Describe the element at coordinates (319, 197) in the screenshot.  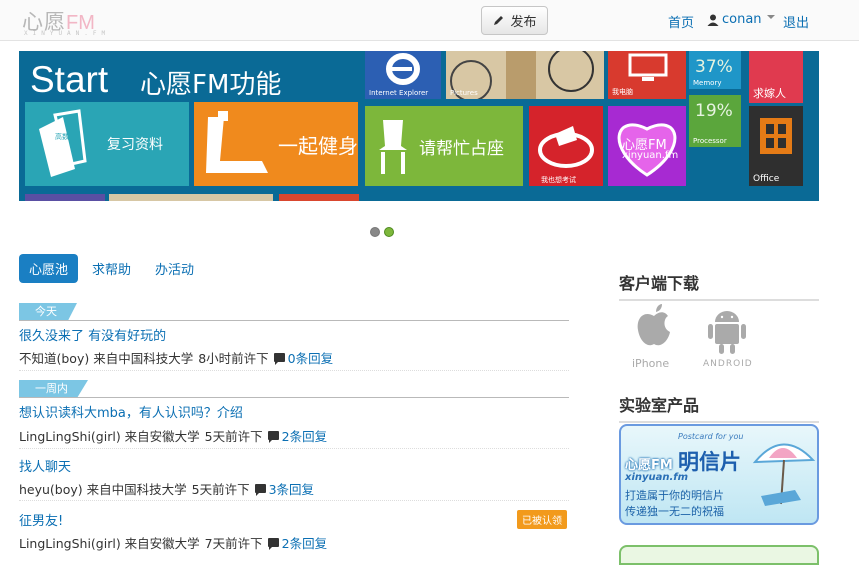
I see `tile-strip-red` at that location.